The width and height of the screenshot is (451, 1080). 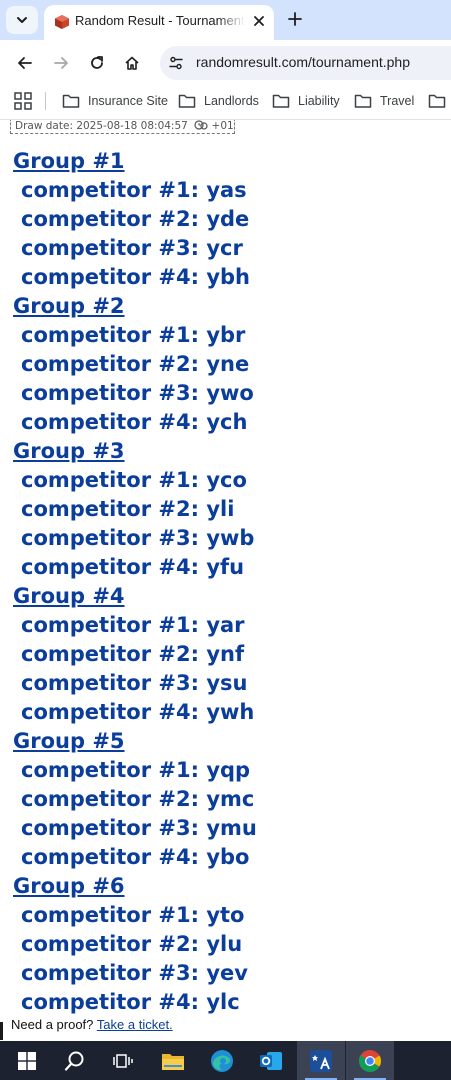 I want to click on competitor-entry: competitor #2: yne, so click(x=135, y=364).